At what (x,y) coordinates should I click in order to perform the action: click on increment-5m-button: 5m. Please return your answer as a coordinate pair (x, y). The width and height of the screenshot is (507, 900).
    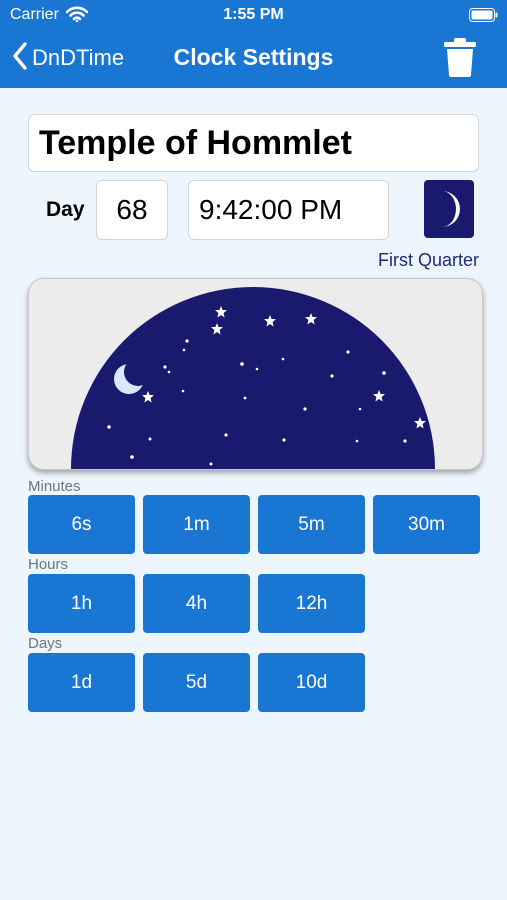
    Looking at the image, I should click on (311, 524).